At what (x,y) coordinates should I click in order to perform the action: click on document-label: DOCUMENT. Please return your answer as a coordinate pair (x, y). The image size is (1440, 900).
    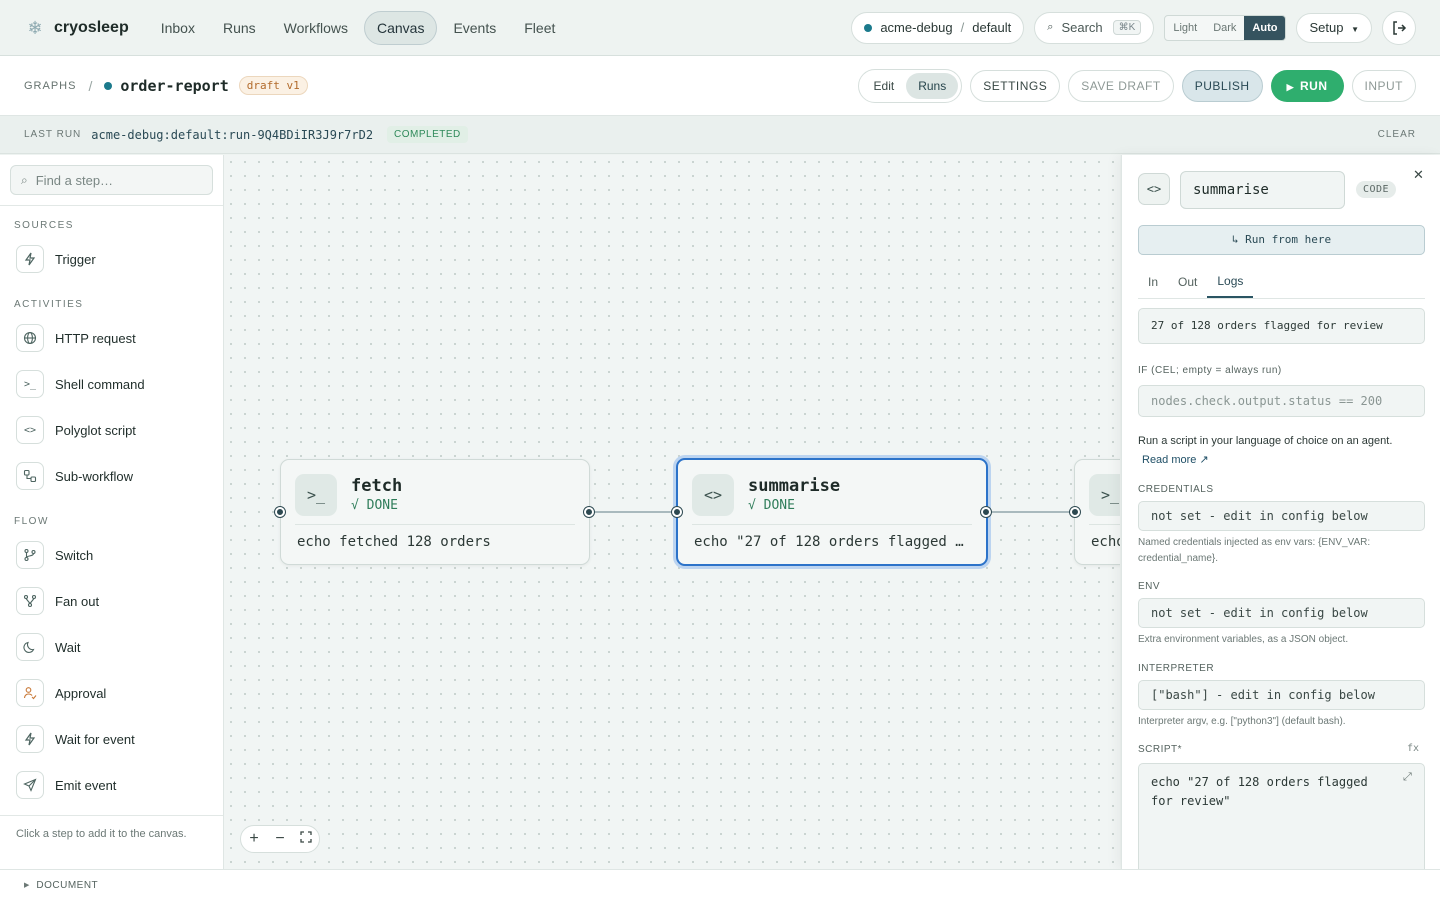
    Looking at the image, I should click on (67, 885).